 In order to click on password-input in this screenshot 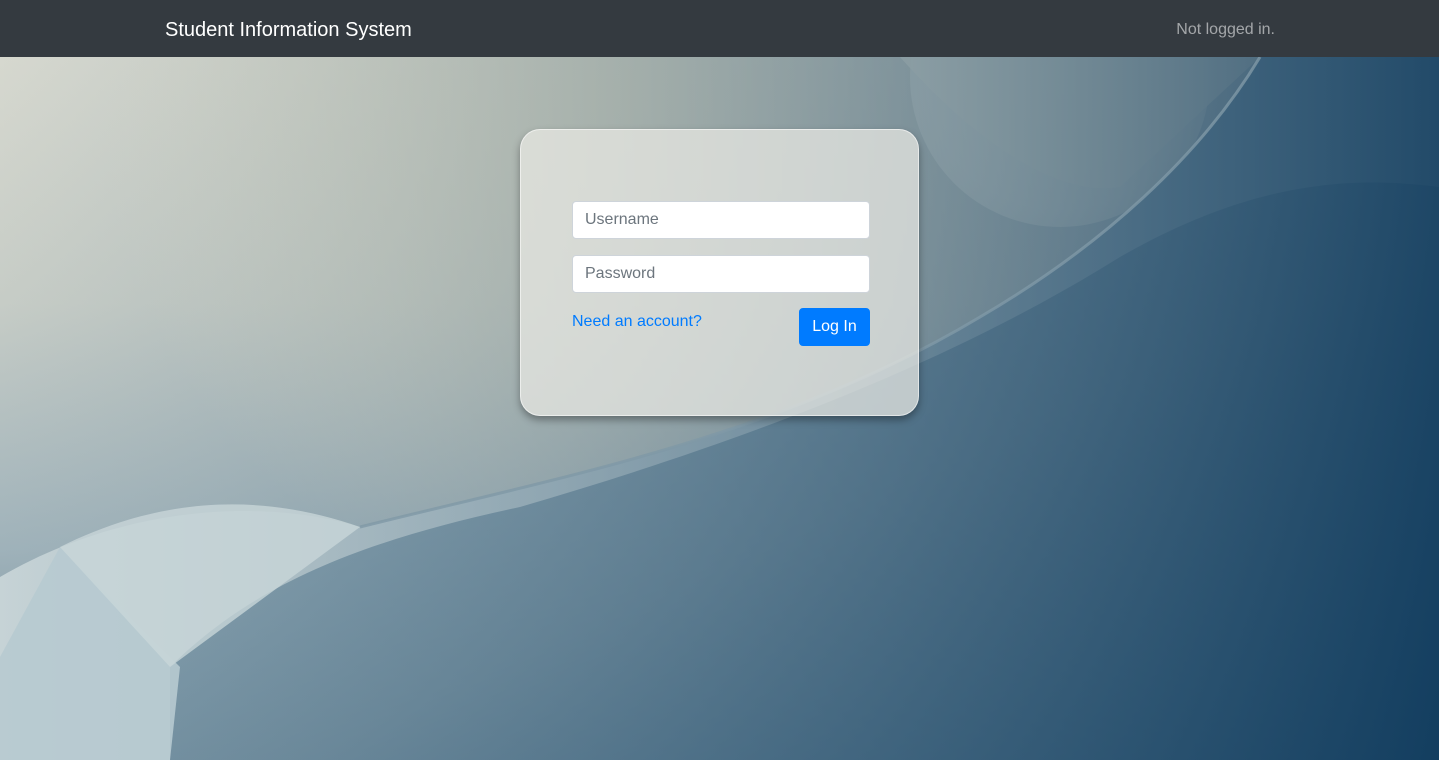, I will do `click(721, 274)`.